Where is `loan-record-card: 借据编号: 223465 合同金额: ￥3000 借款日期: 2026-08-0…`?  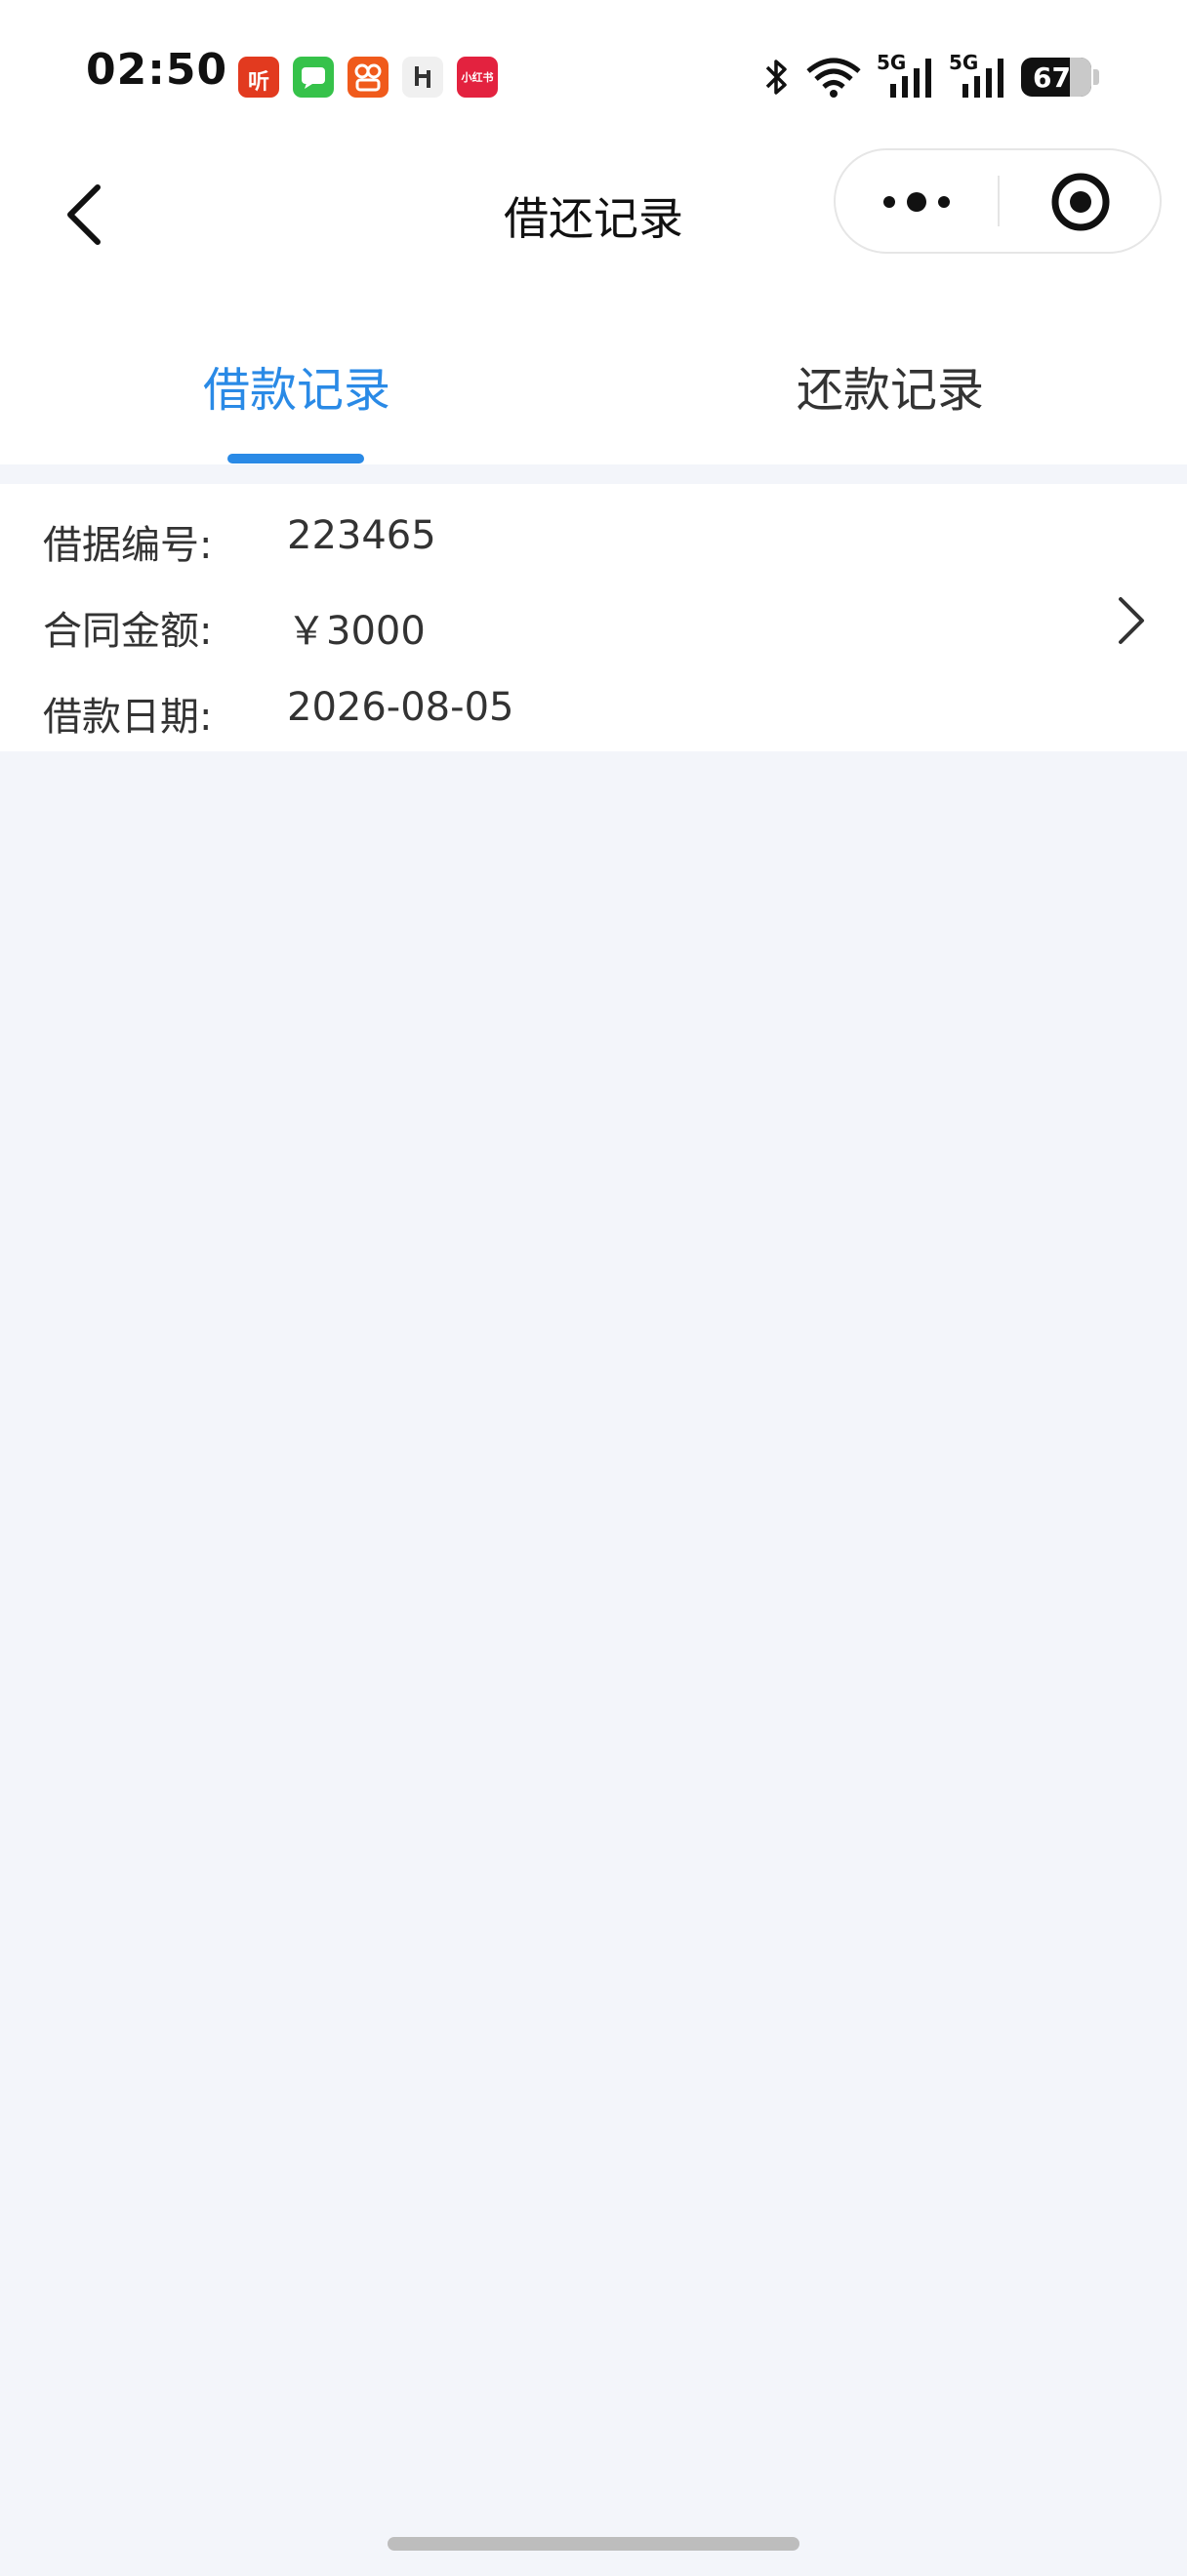
loan-record-card: 借据编号: 223465 合同金额: ￥3000 借款日期: 2026-08-0… is located at coordinates (593, 617).